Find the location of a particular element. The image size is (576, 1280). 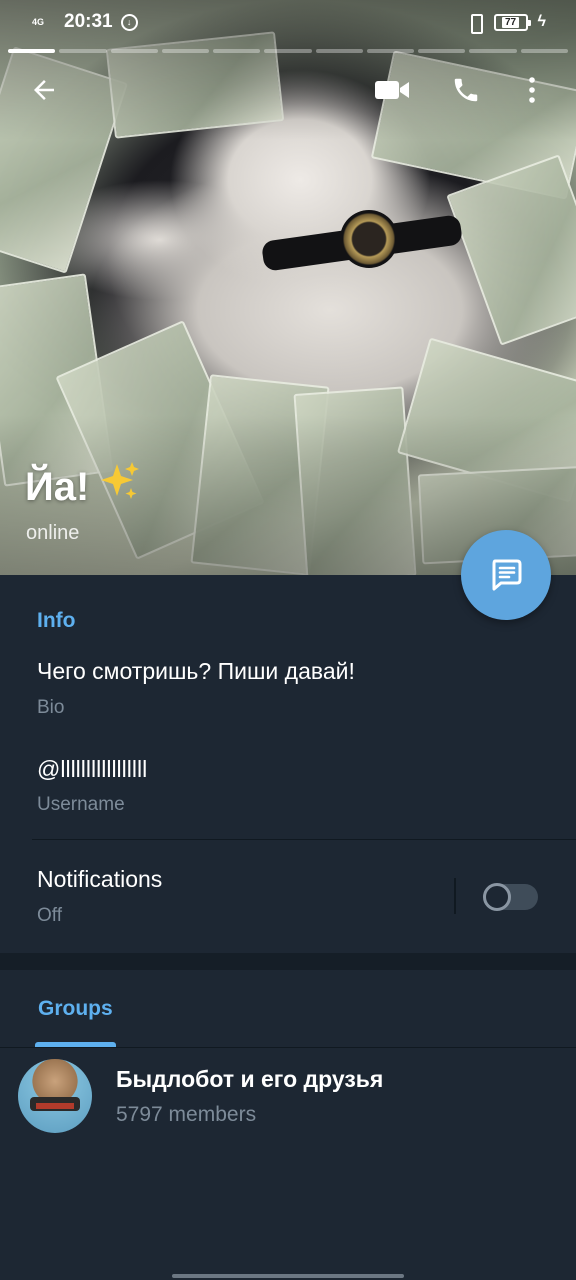

battery-icon: 77 is located at coordinates (512, 22).